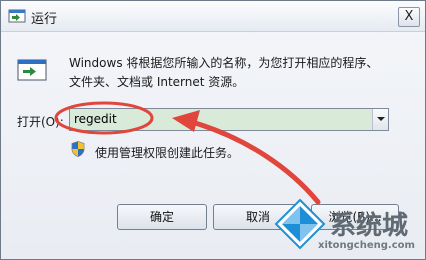 This screenshot has height=260, width=426. I want to click on admin-note: 使用管理权限创建此任务。, so click(167, 153).